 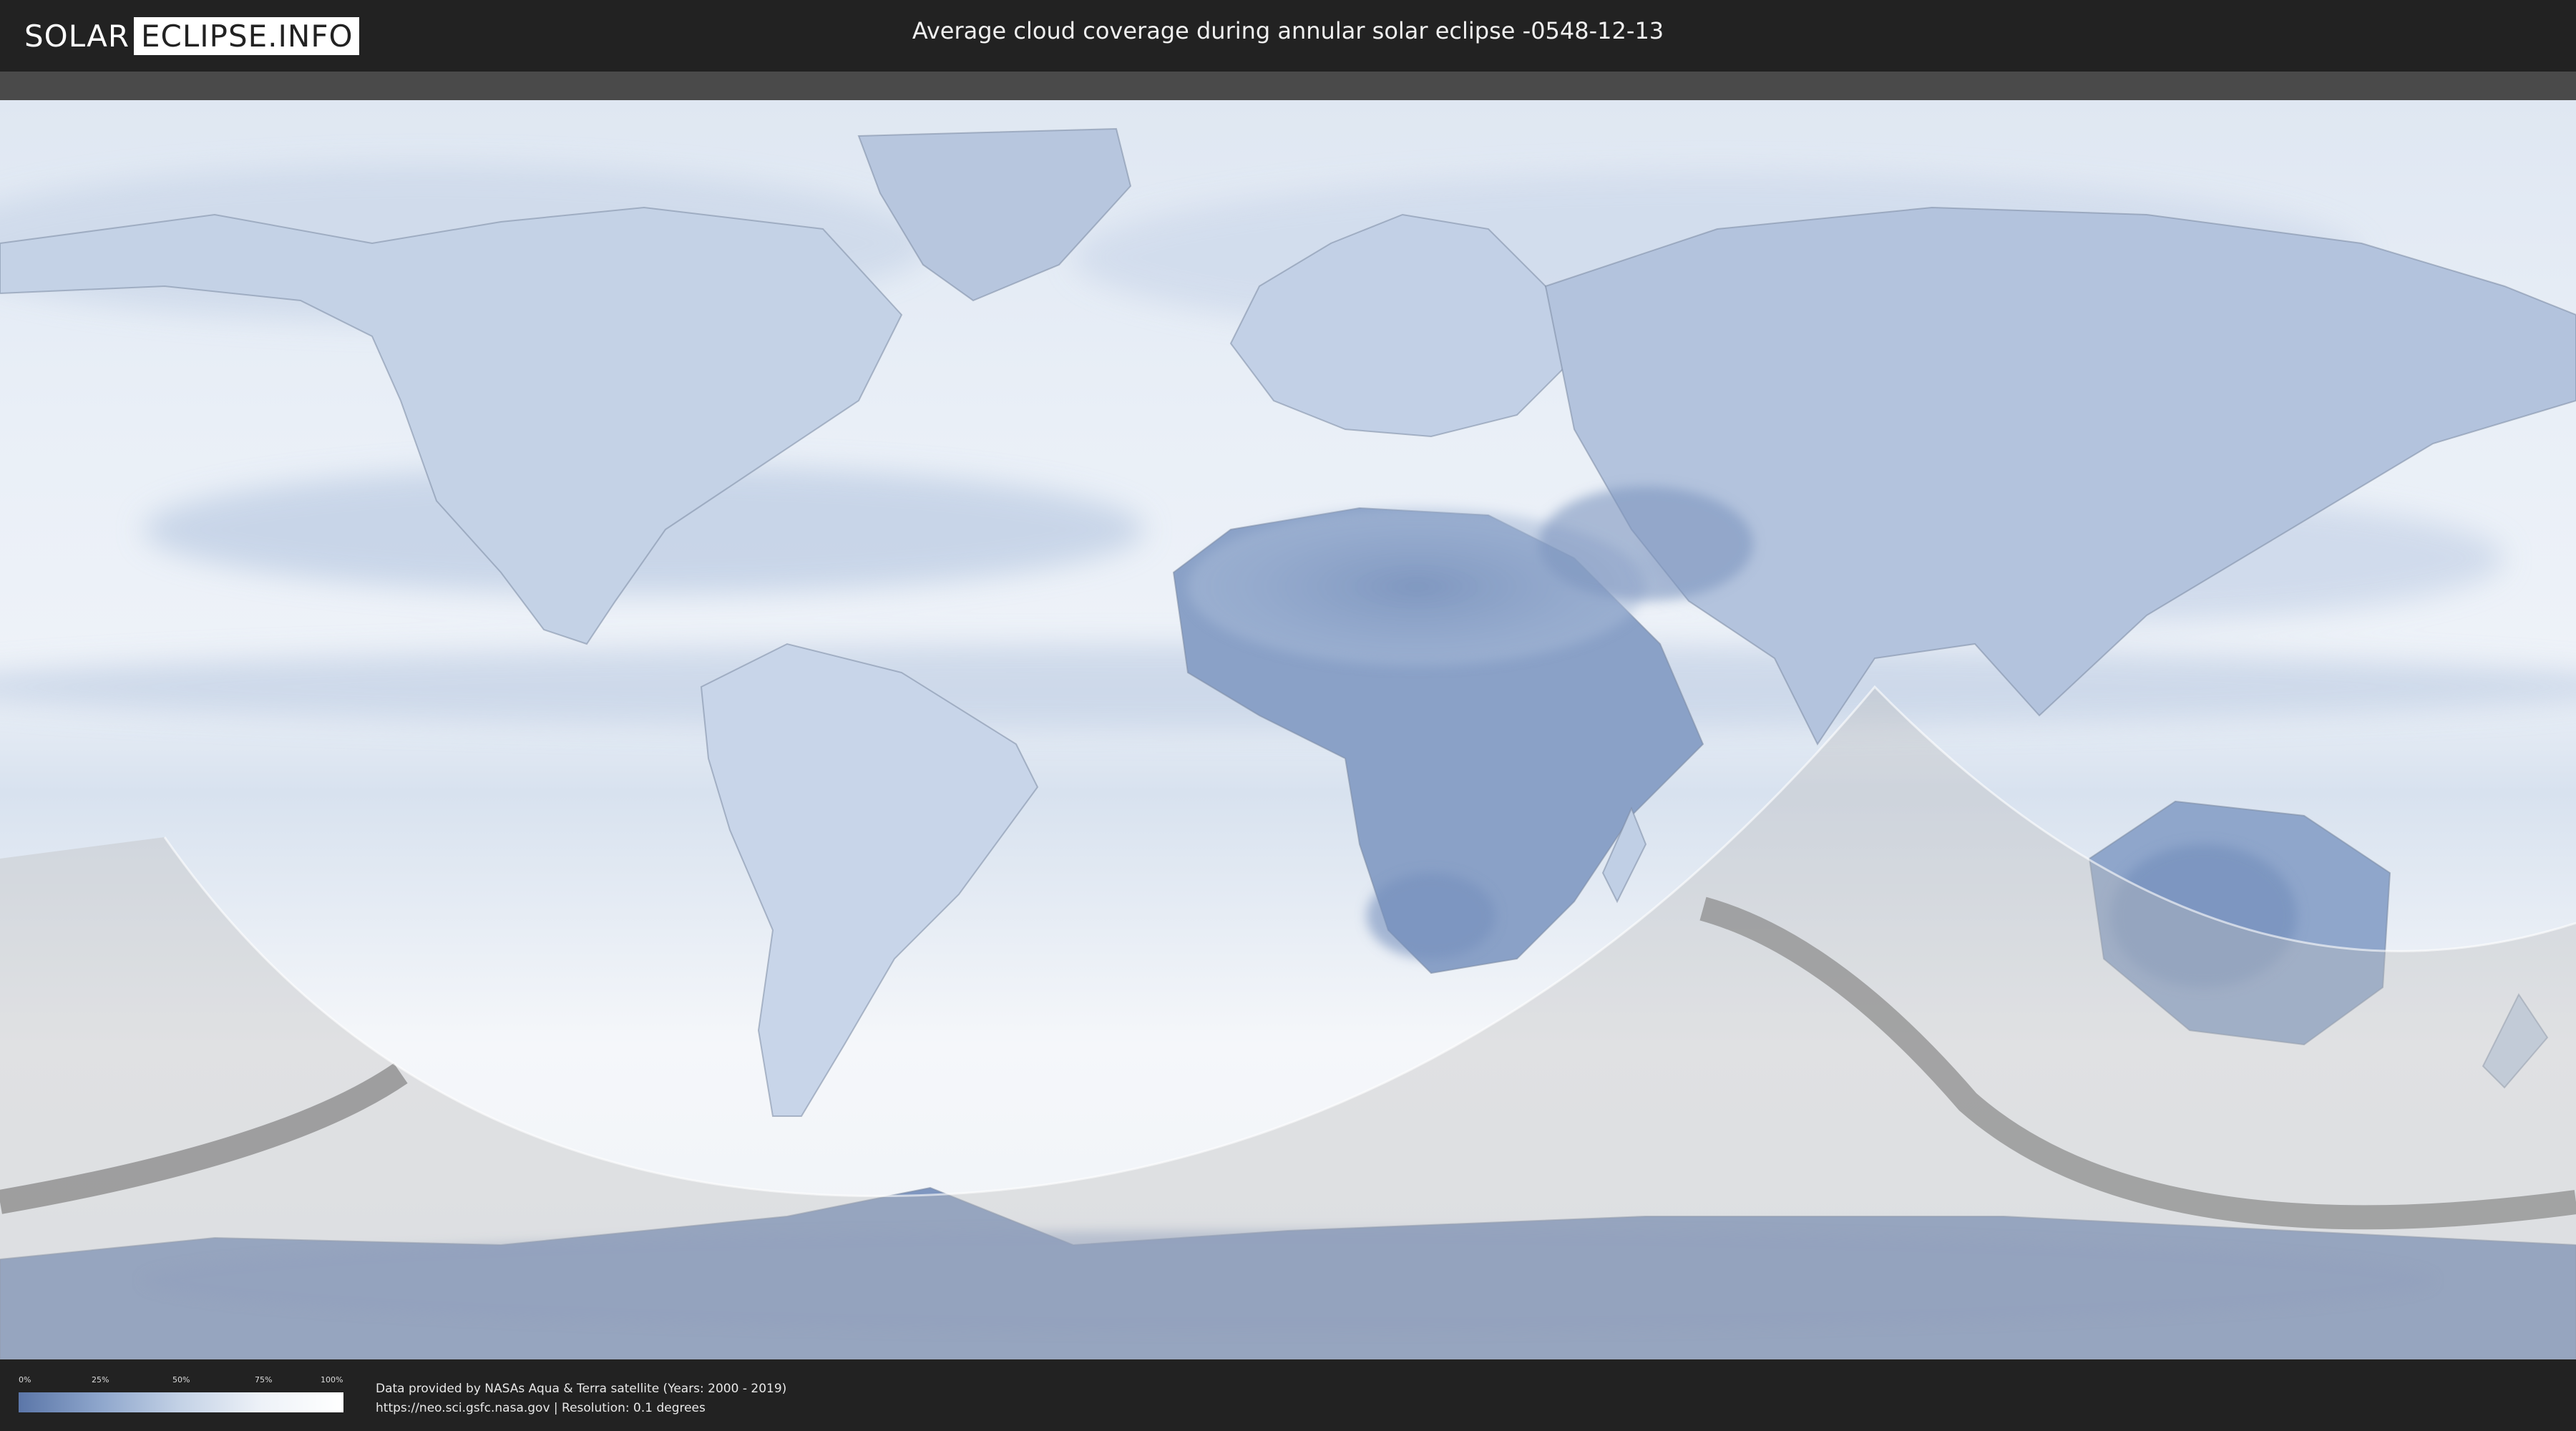 I want to click on map-top-border, so click(x=1288, y=86).